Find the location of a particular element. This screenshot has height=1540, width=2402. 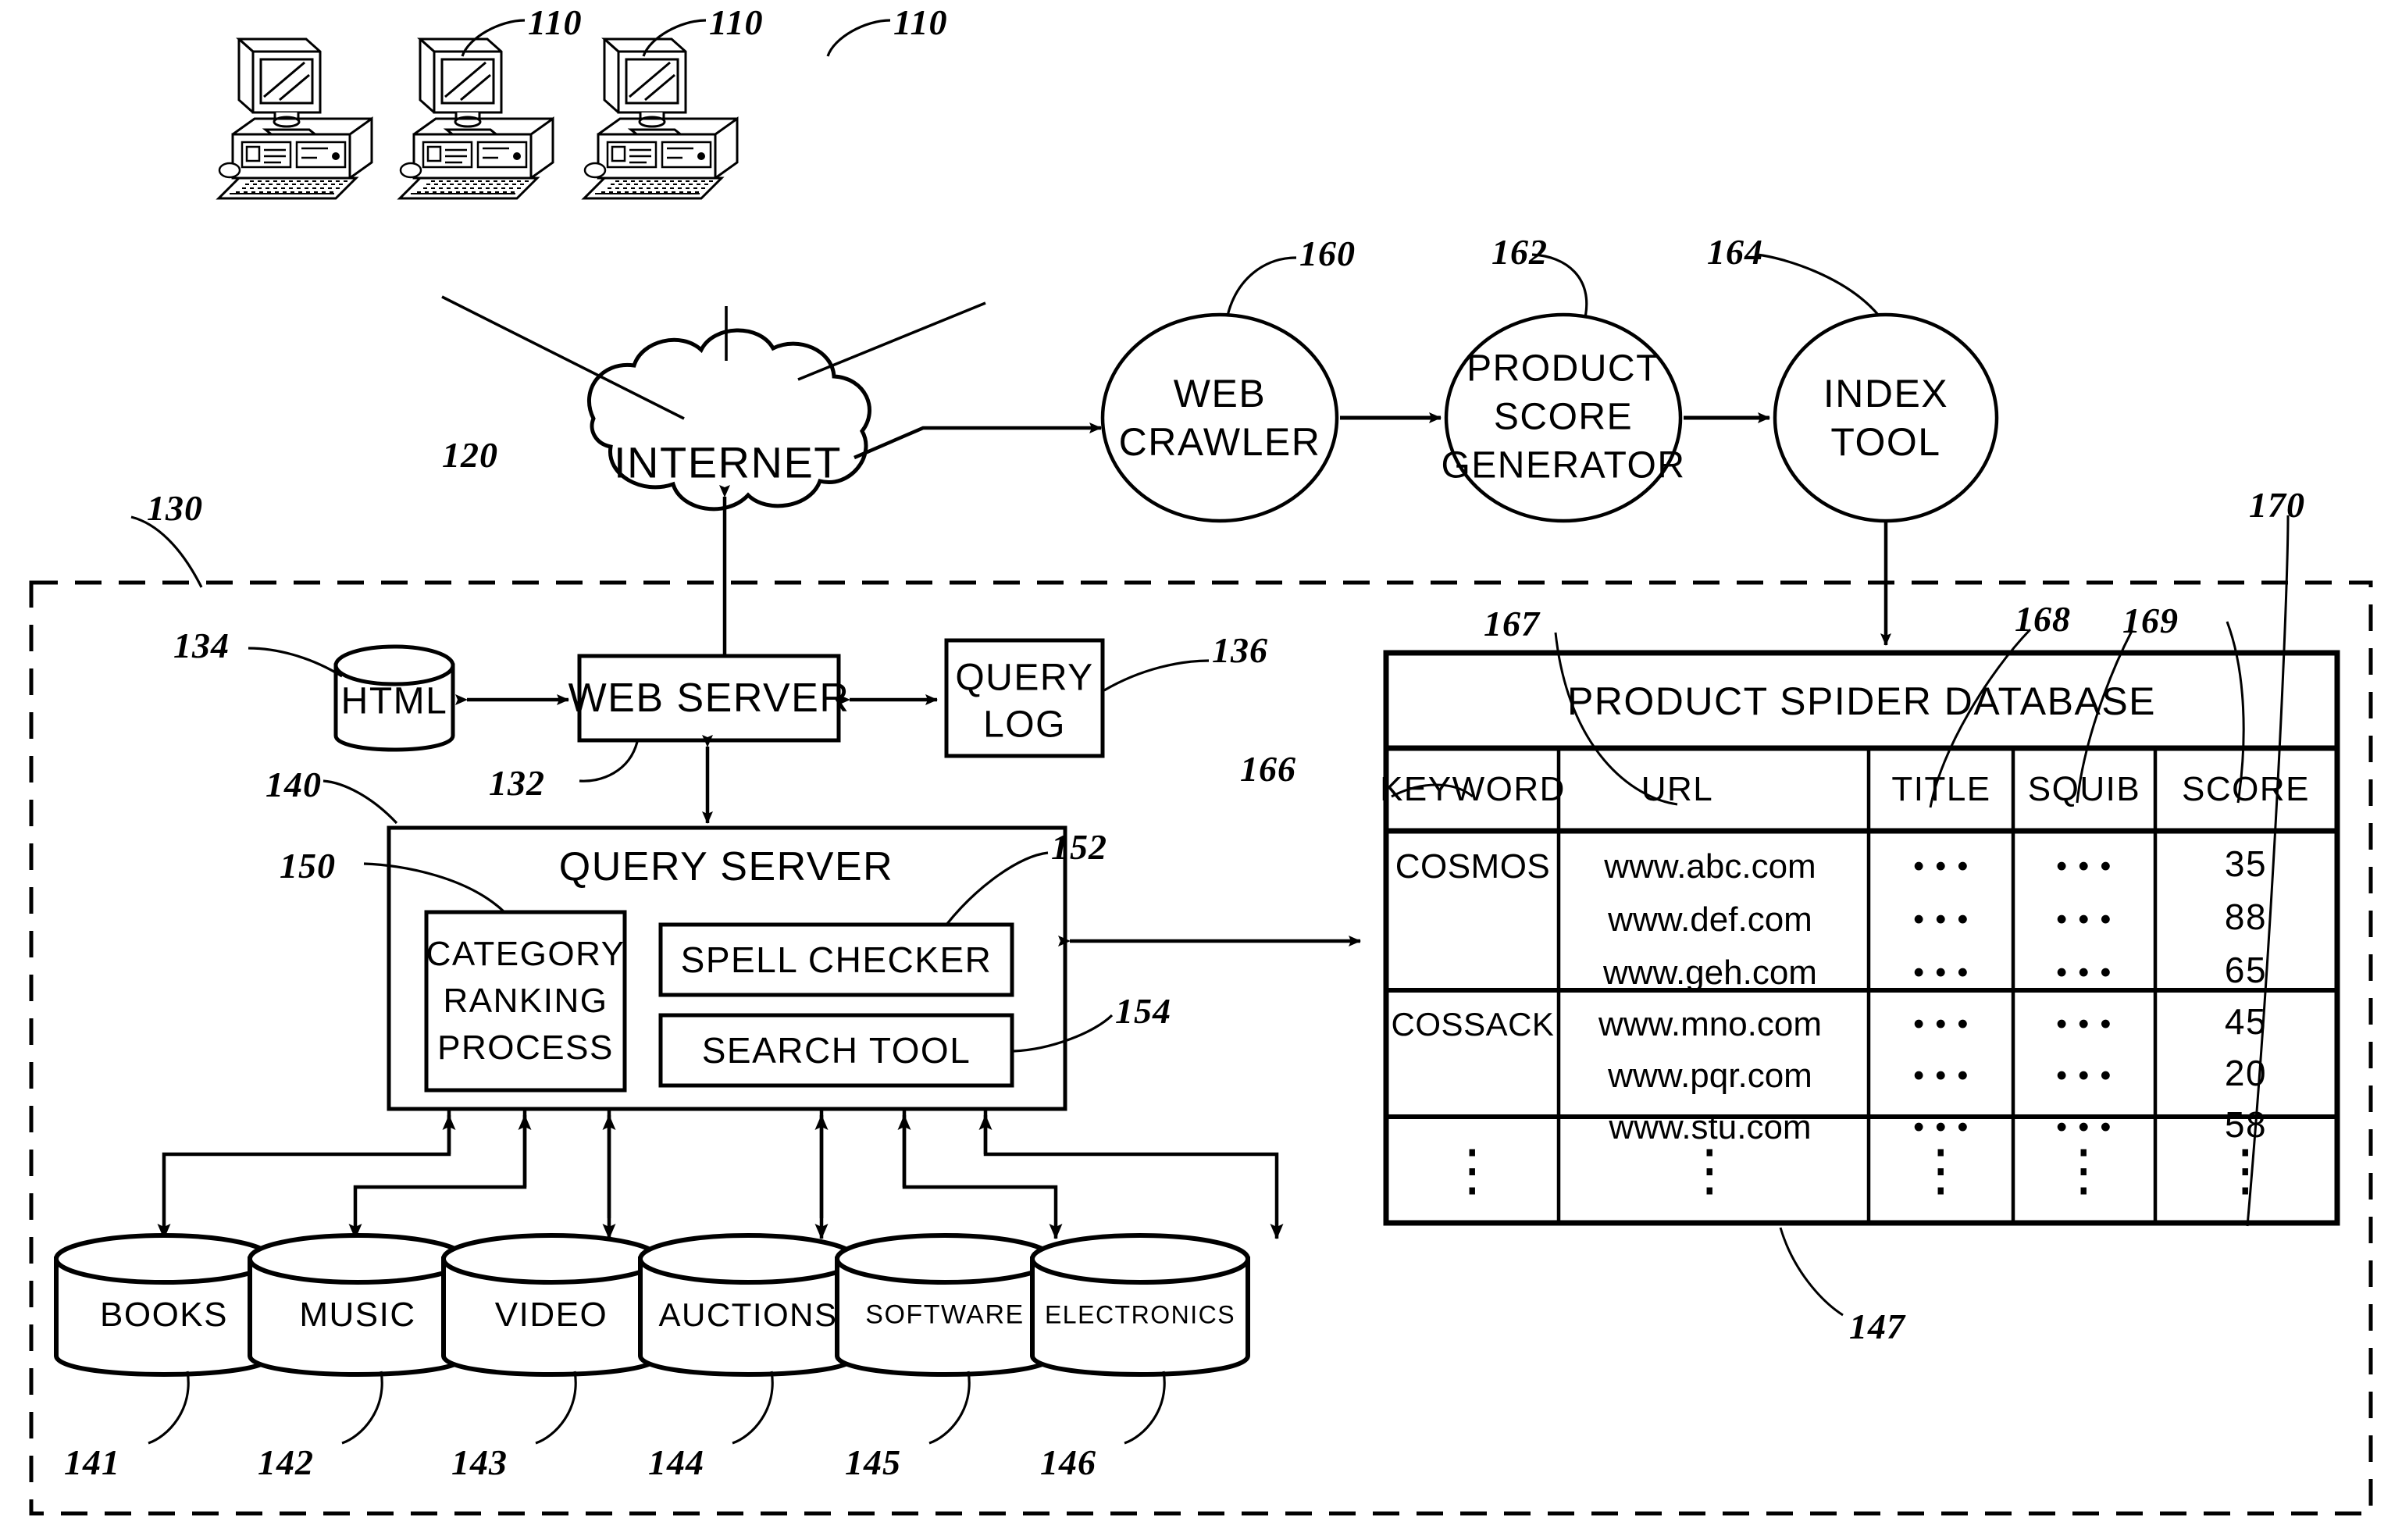

category-db-label-video: VIDEO is located at coordinates (551, 1315).